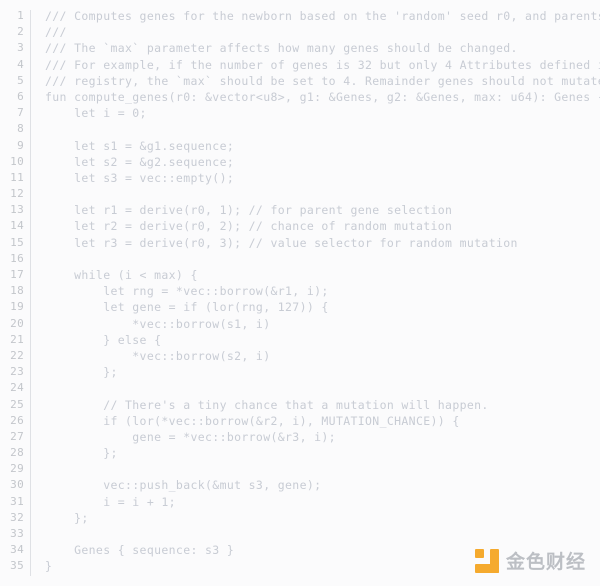 This screenshot has width=600, height=586. Describe the element at coordinates (17, 566) in the screenshot. I see `line-number: 35` at that location.